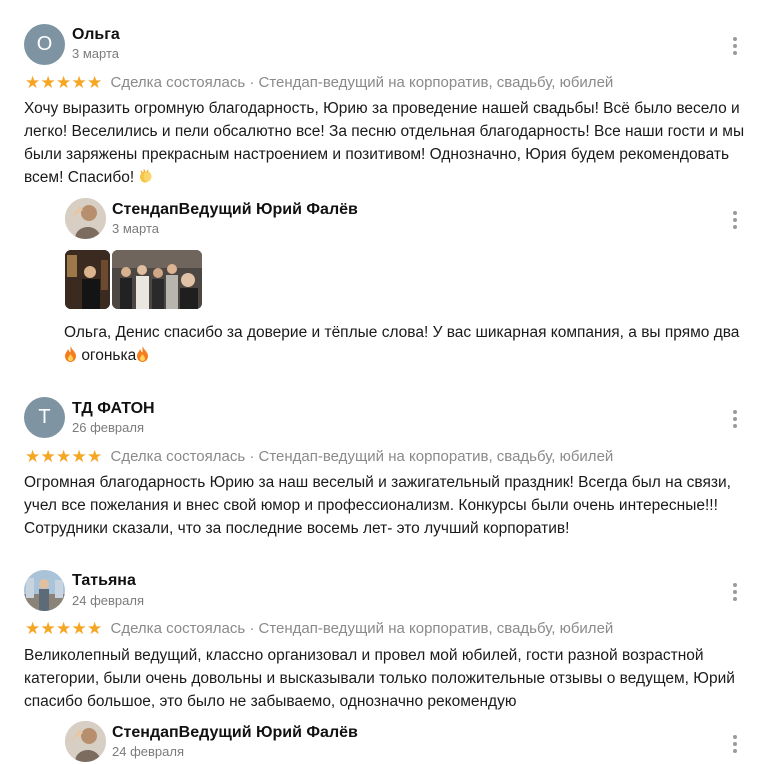  I want to click on review-author: Татьяна, so click(104, 581).